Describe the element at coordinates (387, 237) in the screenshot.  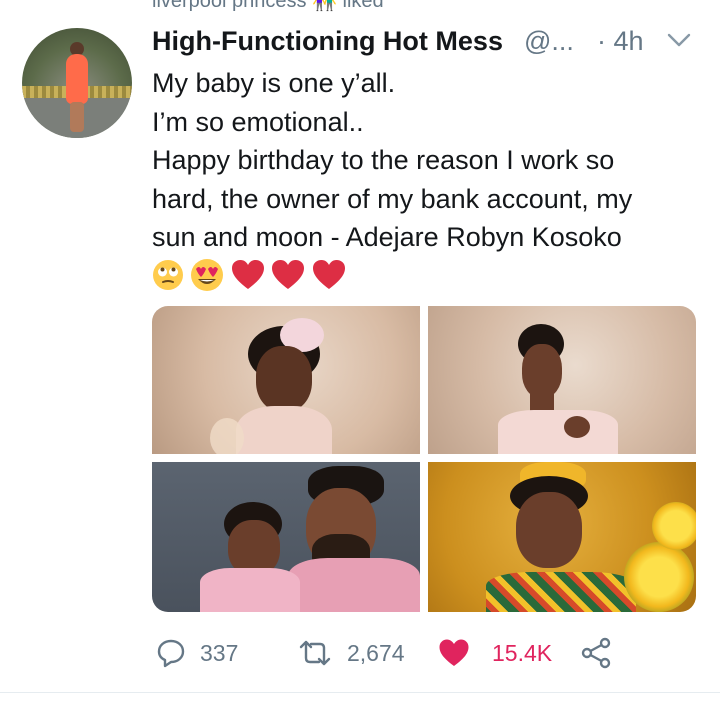
I see `tweet-line: sun and moon - Adejare Robyn Kosoko` at that location.